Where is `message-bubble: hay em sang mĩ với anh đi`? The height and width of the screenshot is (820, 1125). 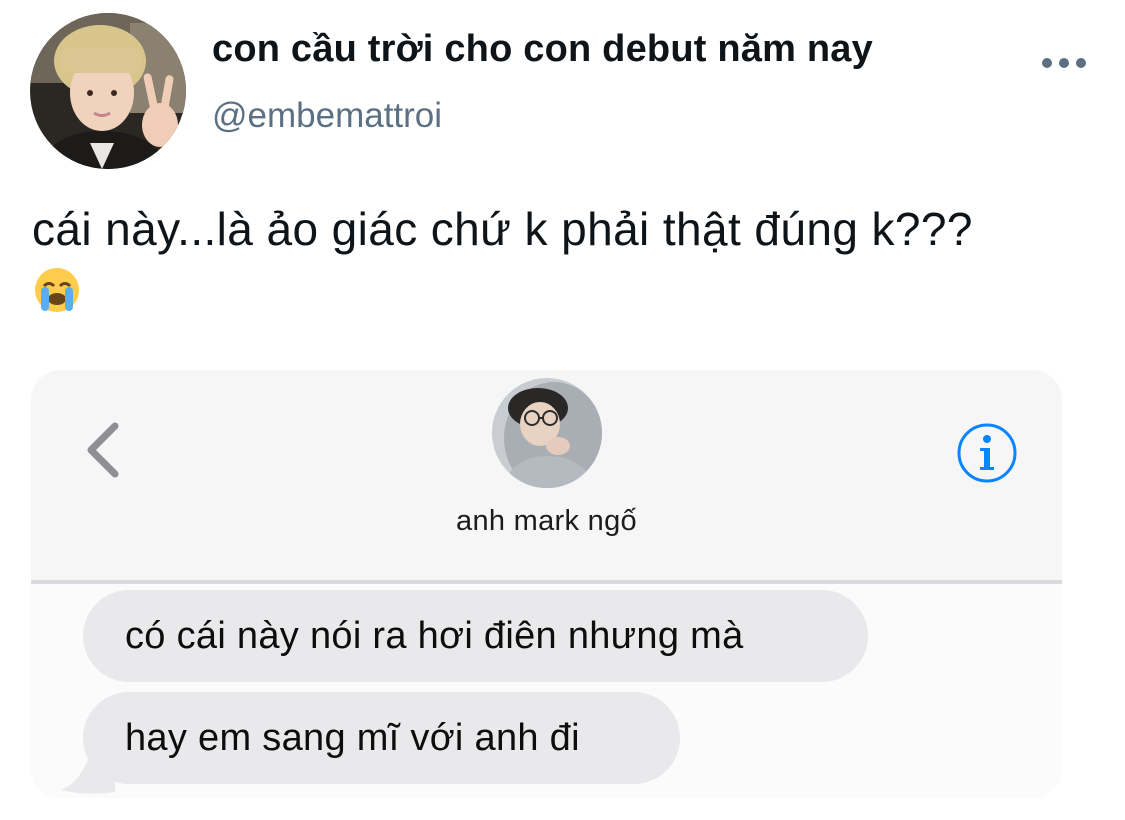 message-bubble: hay em sang mĩ với anh đi is located at coordinates (381, 738).